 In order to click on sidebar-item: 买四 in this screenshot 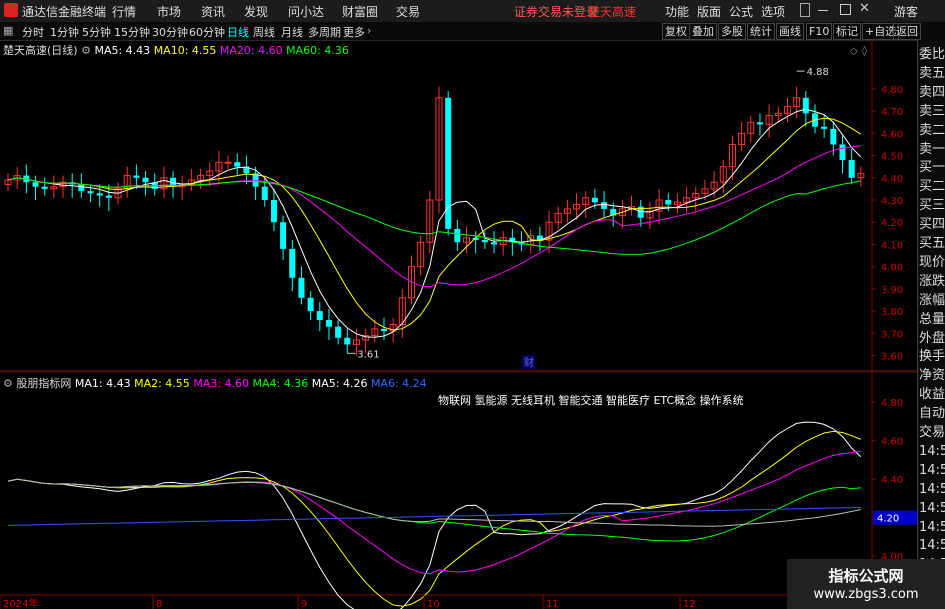, I will do `click(932, 225)`.